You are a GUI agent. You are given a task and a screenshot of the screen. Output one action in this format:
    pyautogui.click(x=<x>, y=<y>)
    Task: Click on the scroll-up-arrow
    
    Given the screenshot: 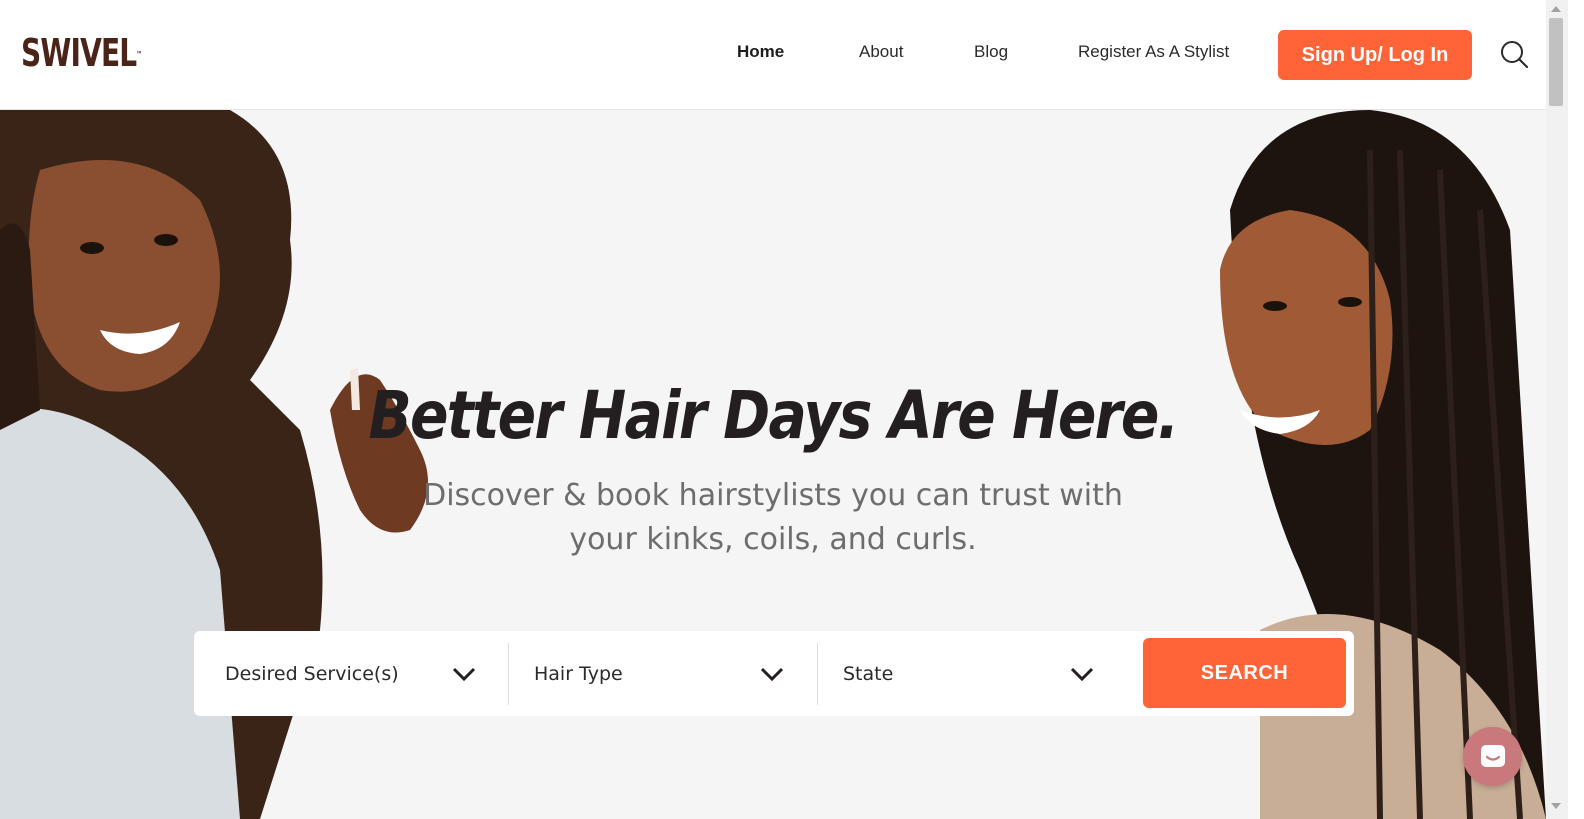 What is the action you would take?
    pyautogui.click(x=1556, y=9)
    